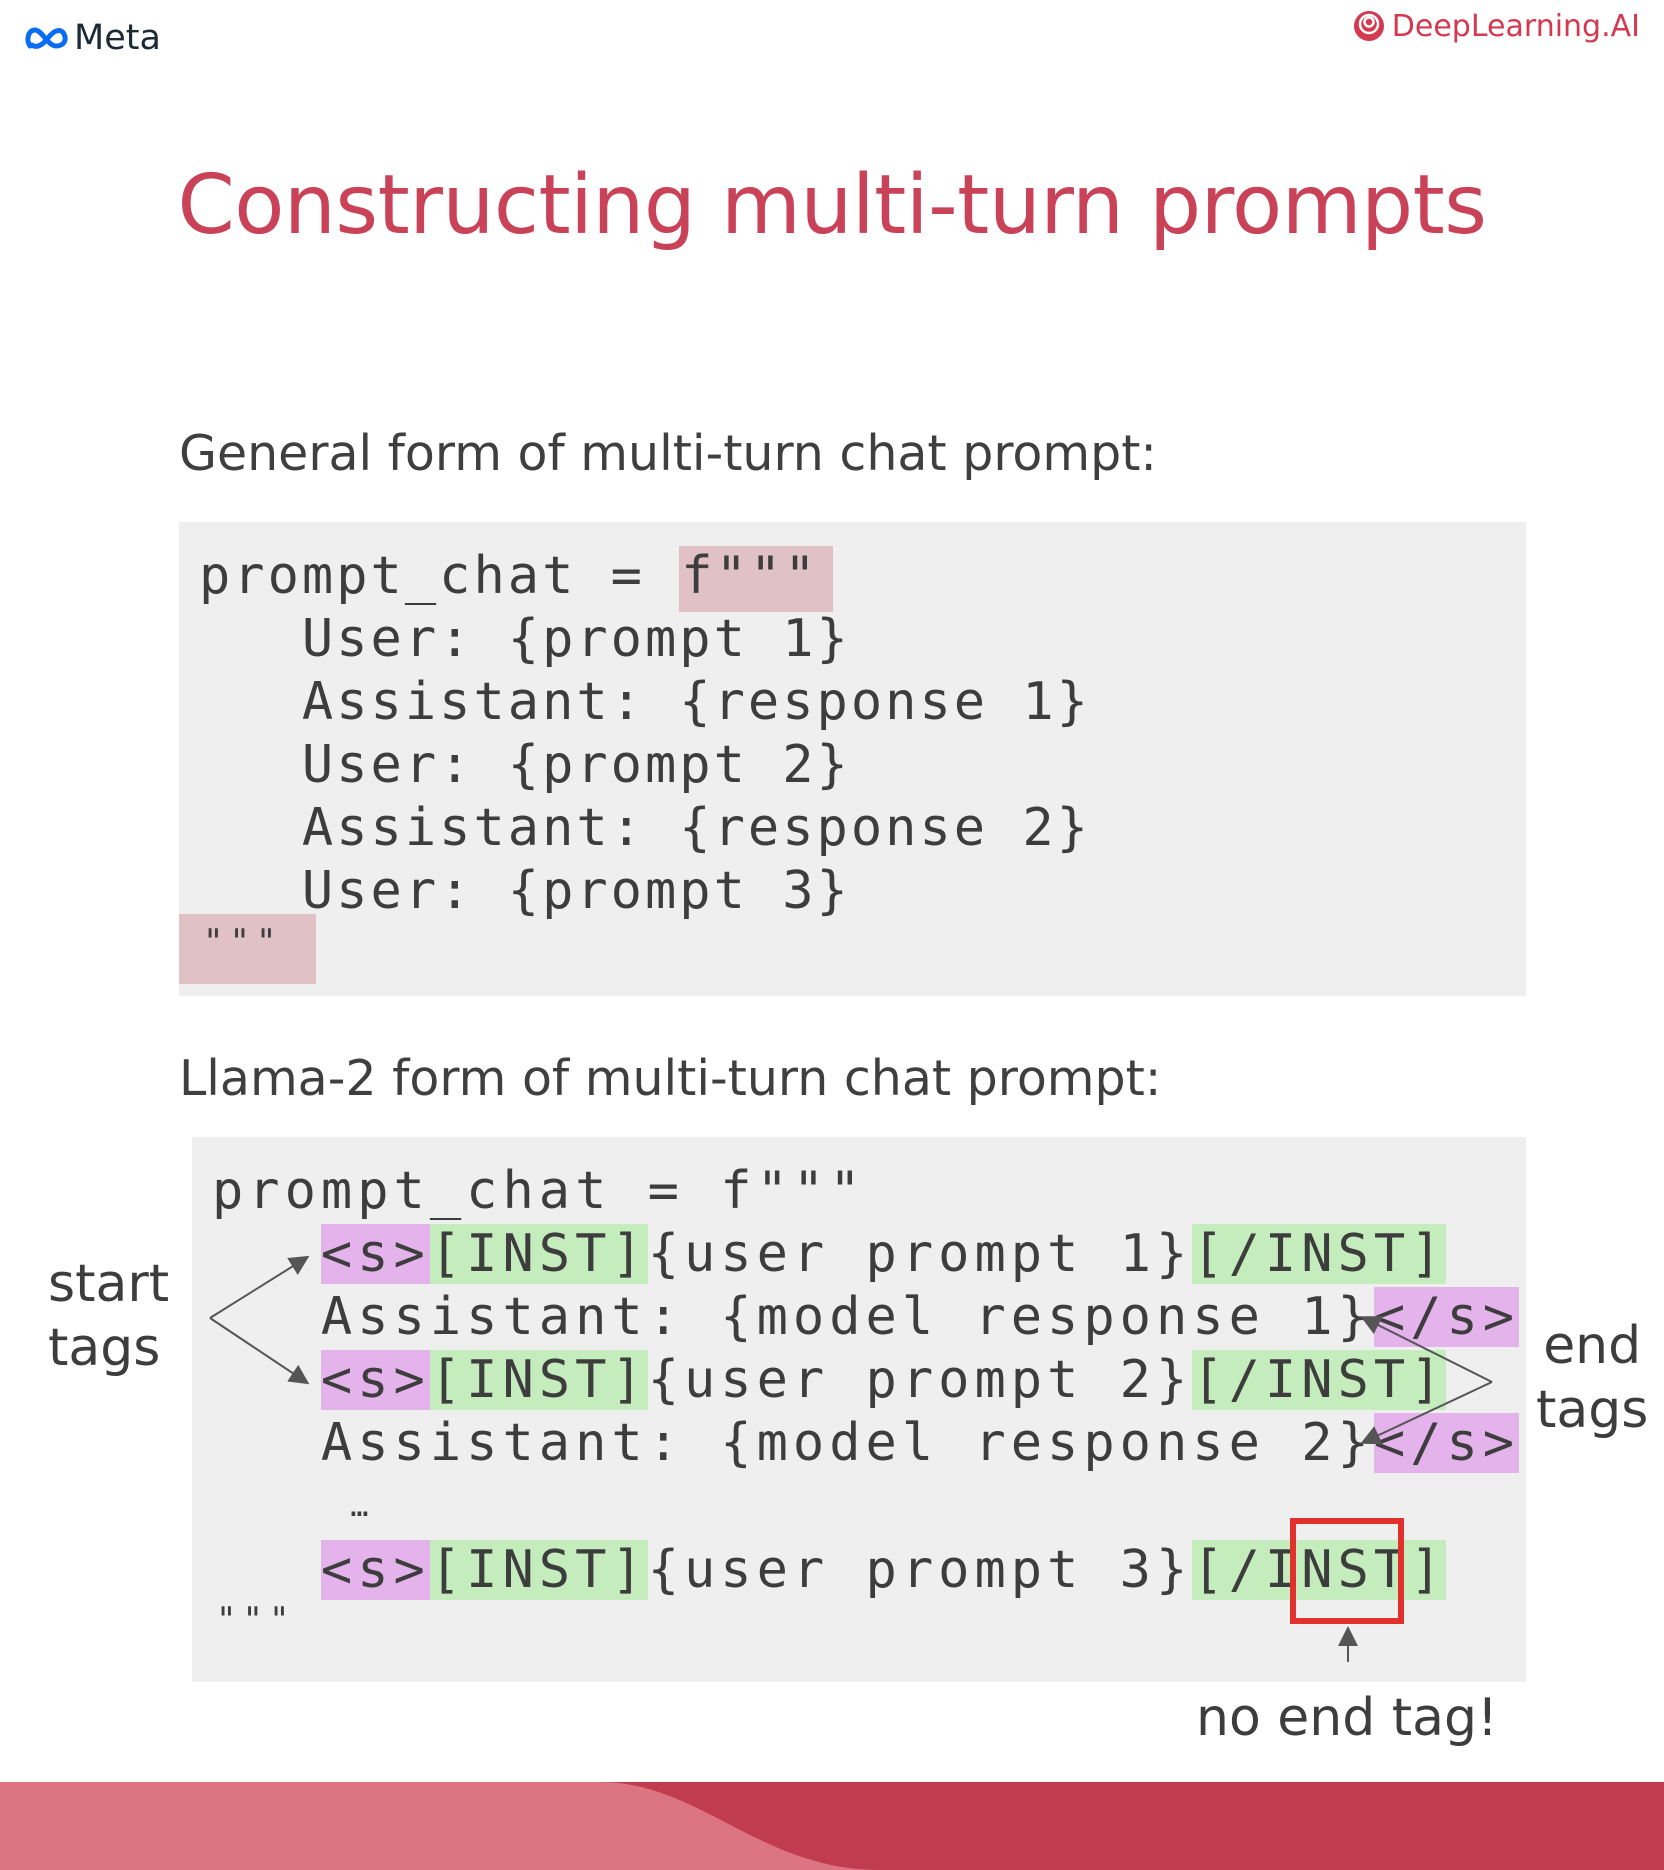 The image size is (1664, 1870). What do you see at coordinates (832, 1826) in the screenshot?
I see `bottom-band` at bounding box center [832, 1826].